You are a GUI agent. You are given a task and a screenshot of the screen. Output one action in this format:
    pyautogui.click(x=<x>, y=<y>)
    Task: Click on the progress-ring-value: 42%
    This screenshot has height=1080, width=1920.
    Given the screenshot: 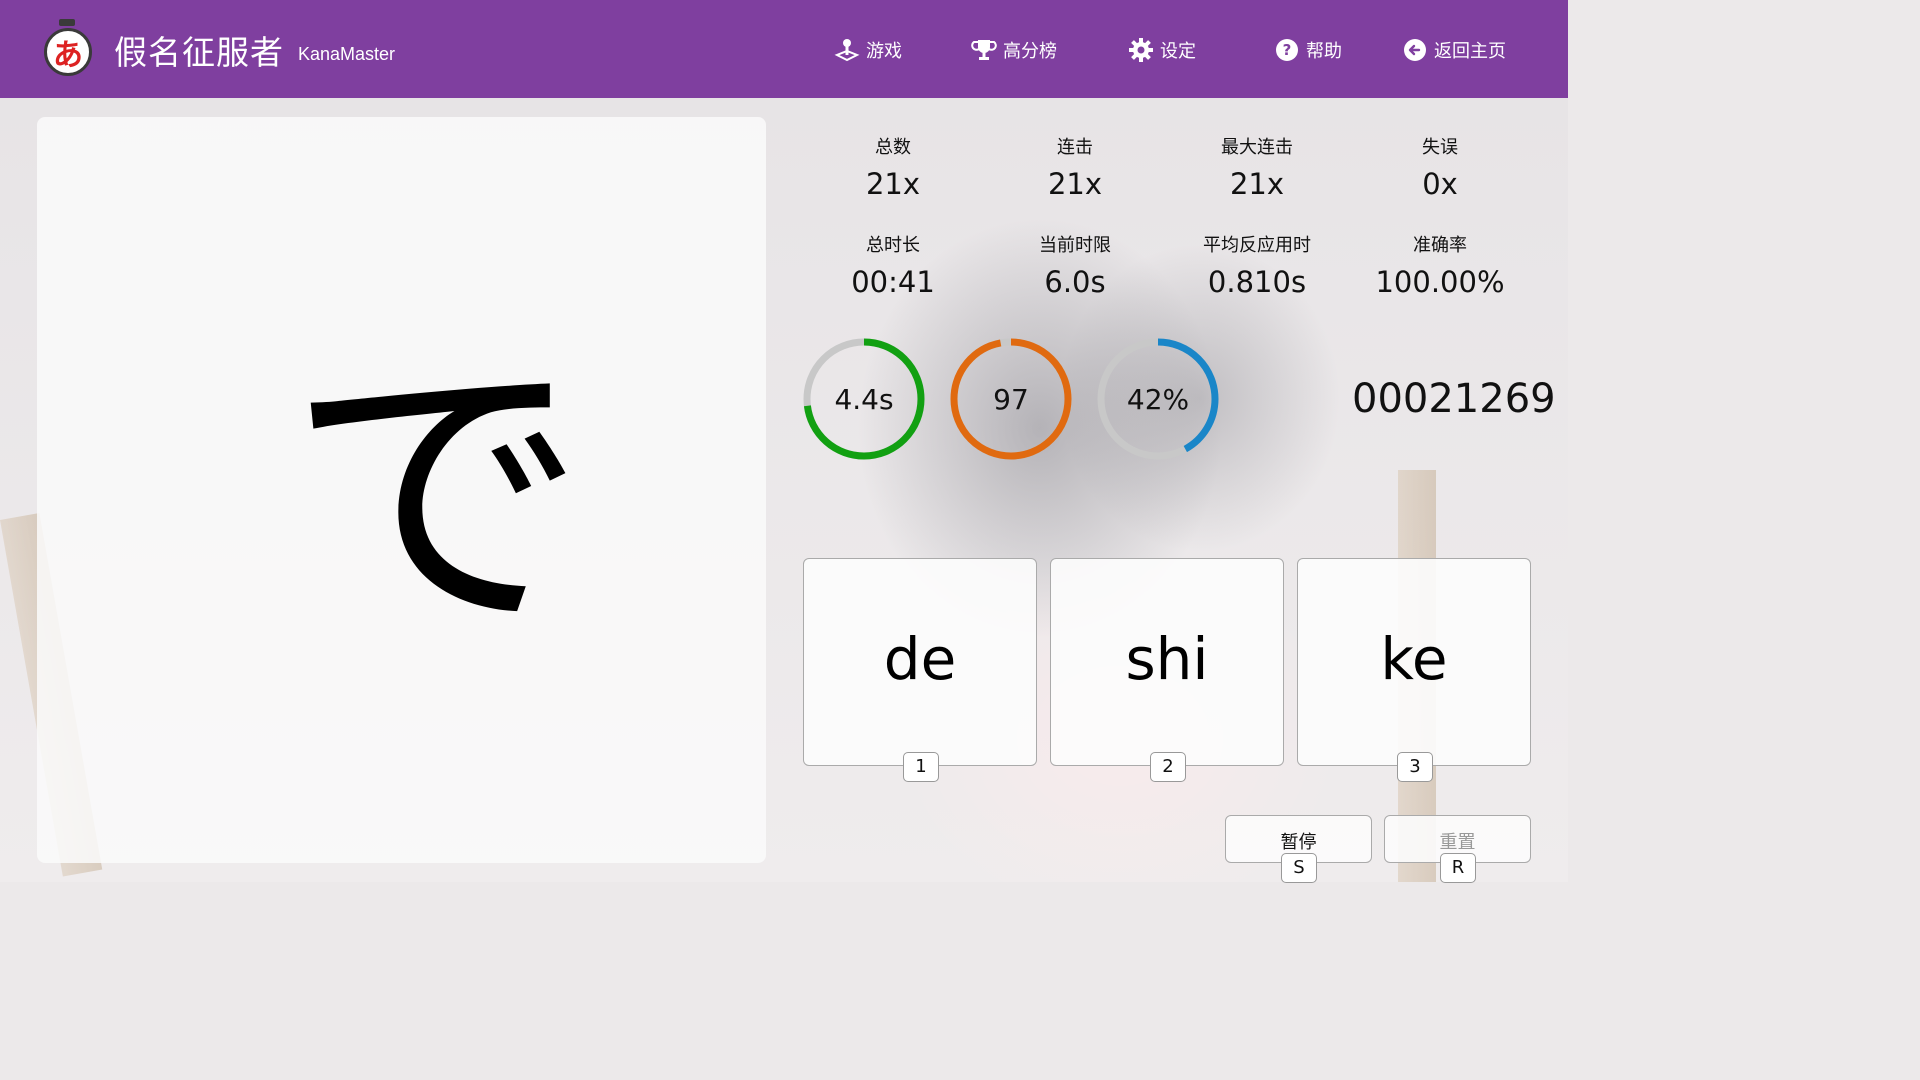 What is the action you would take?
    pyautogui.click(x=1158, y=399)
    